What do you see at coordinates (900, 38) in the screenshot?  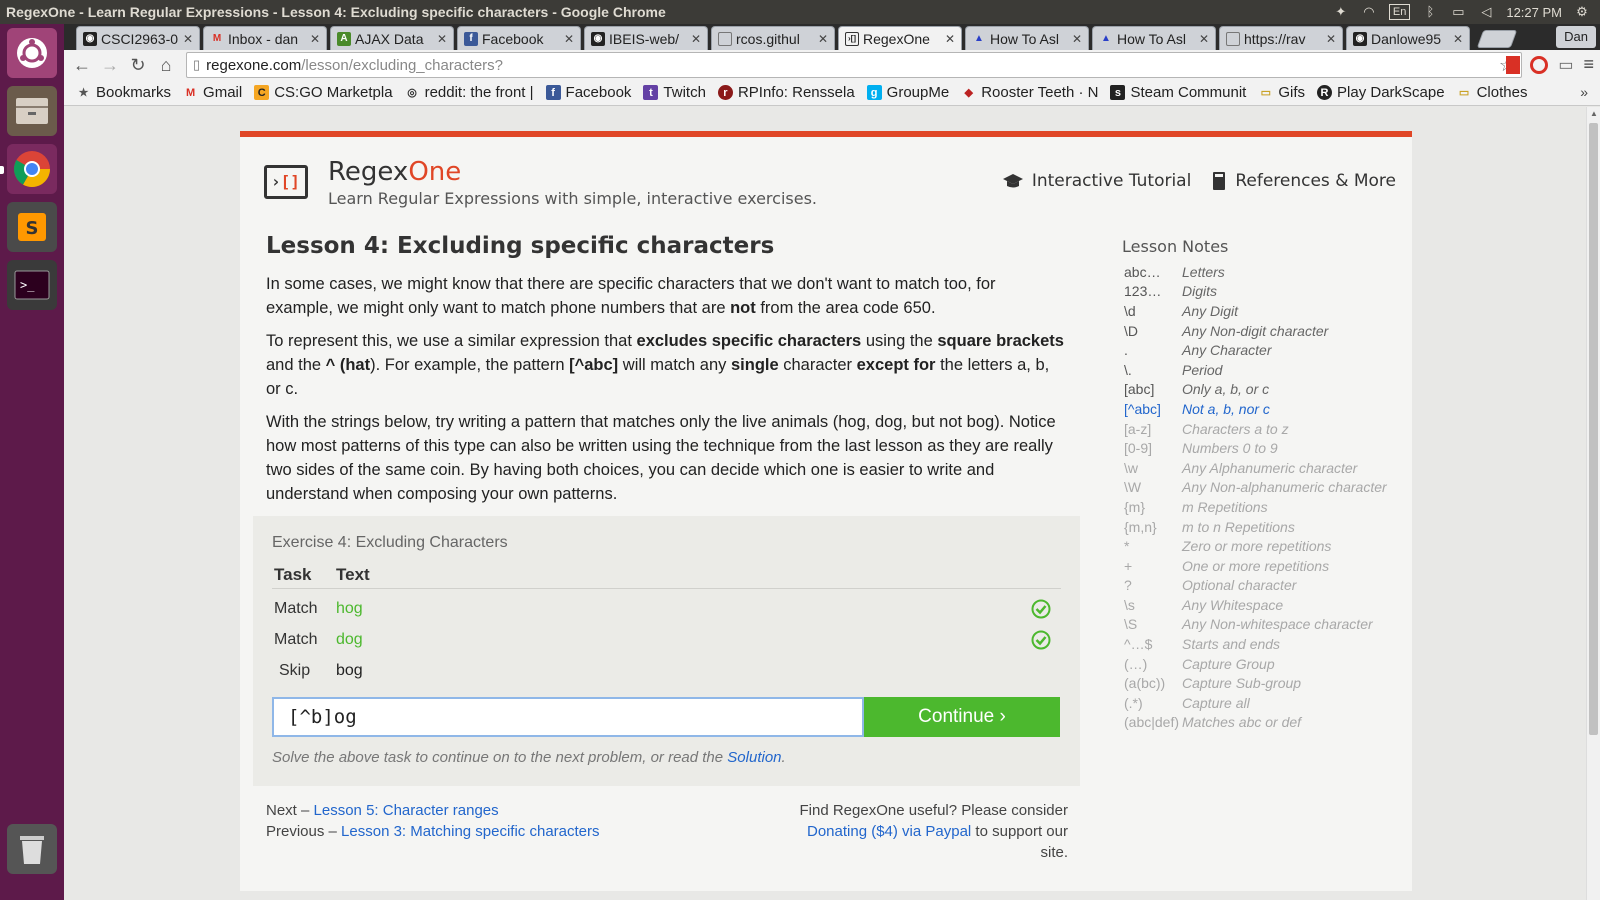 I see `tab-active: ›[] RegexOne ✕` at bounding box center [900, 38].